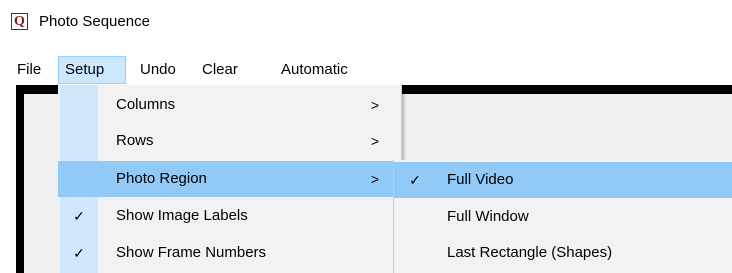 This screenshot has height=273, width=732. What do you see at coordinates (161, 178) in the screenshot?
I see `menu-item-label: Photo Region` at bounding box center [161, 178].